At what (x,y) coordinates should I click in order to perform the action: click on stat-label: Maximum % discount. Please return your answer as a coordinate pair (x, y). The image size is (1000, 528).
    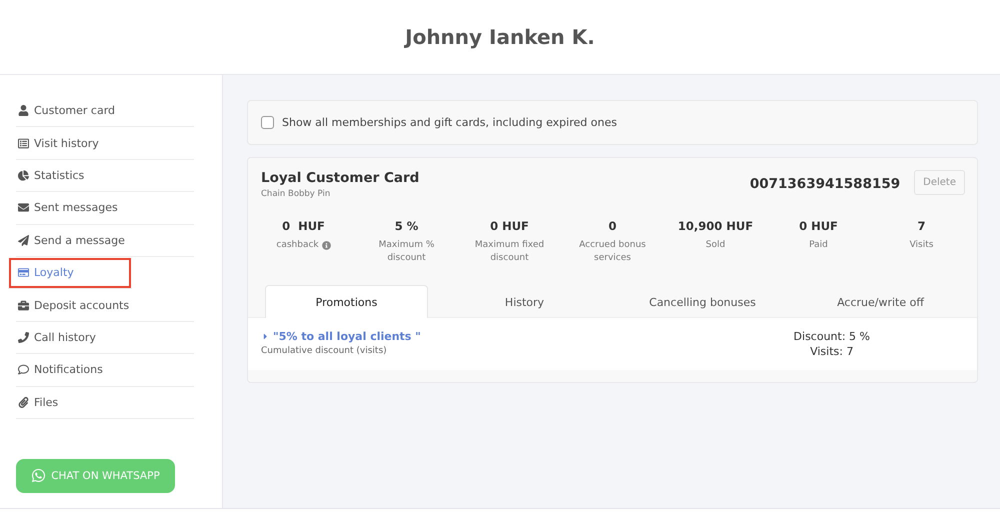
    Looking at the image, I should click on (407, 252).